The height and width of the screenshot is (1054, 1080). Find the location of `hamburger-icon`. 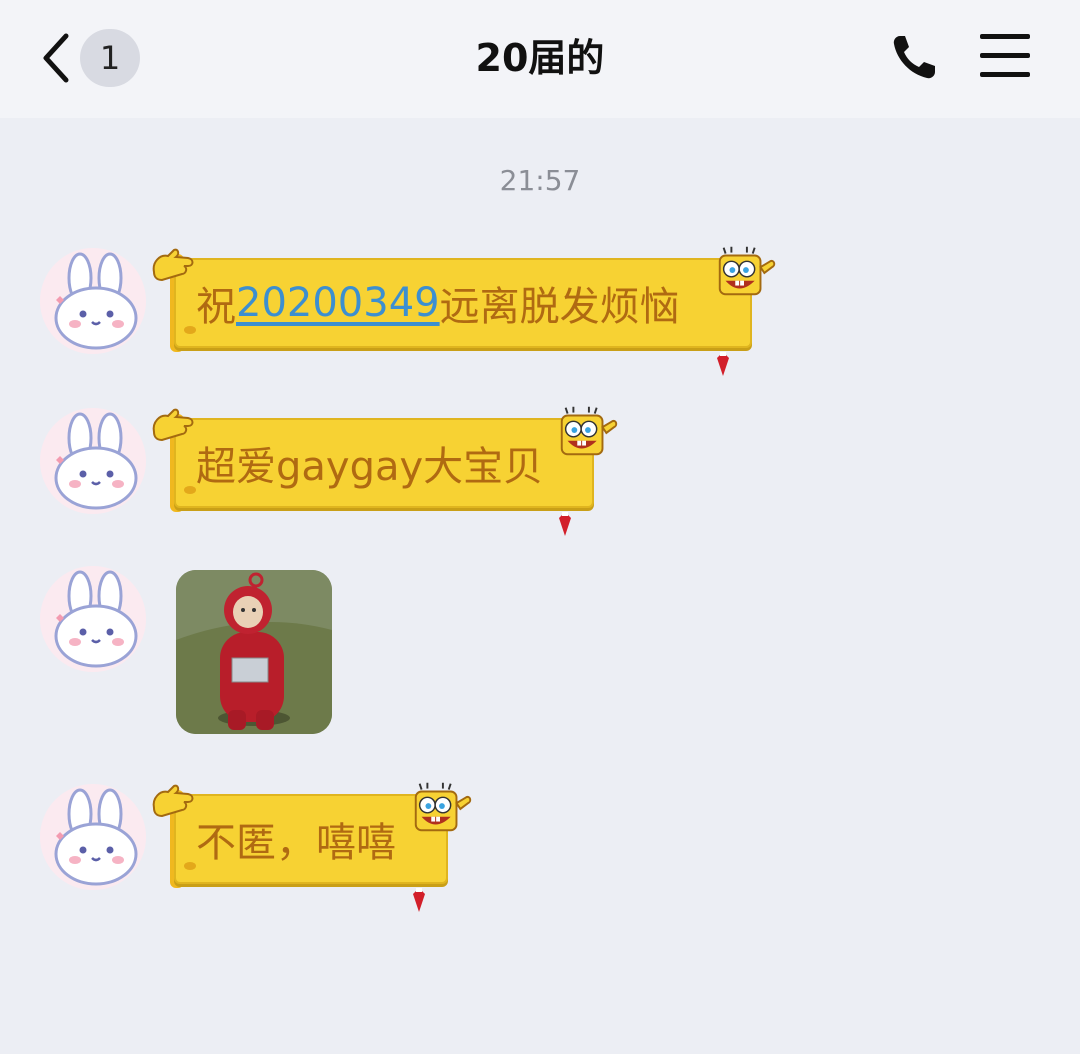

hamburger-icon is located at coordinates (1005, 55).